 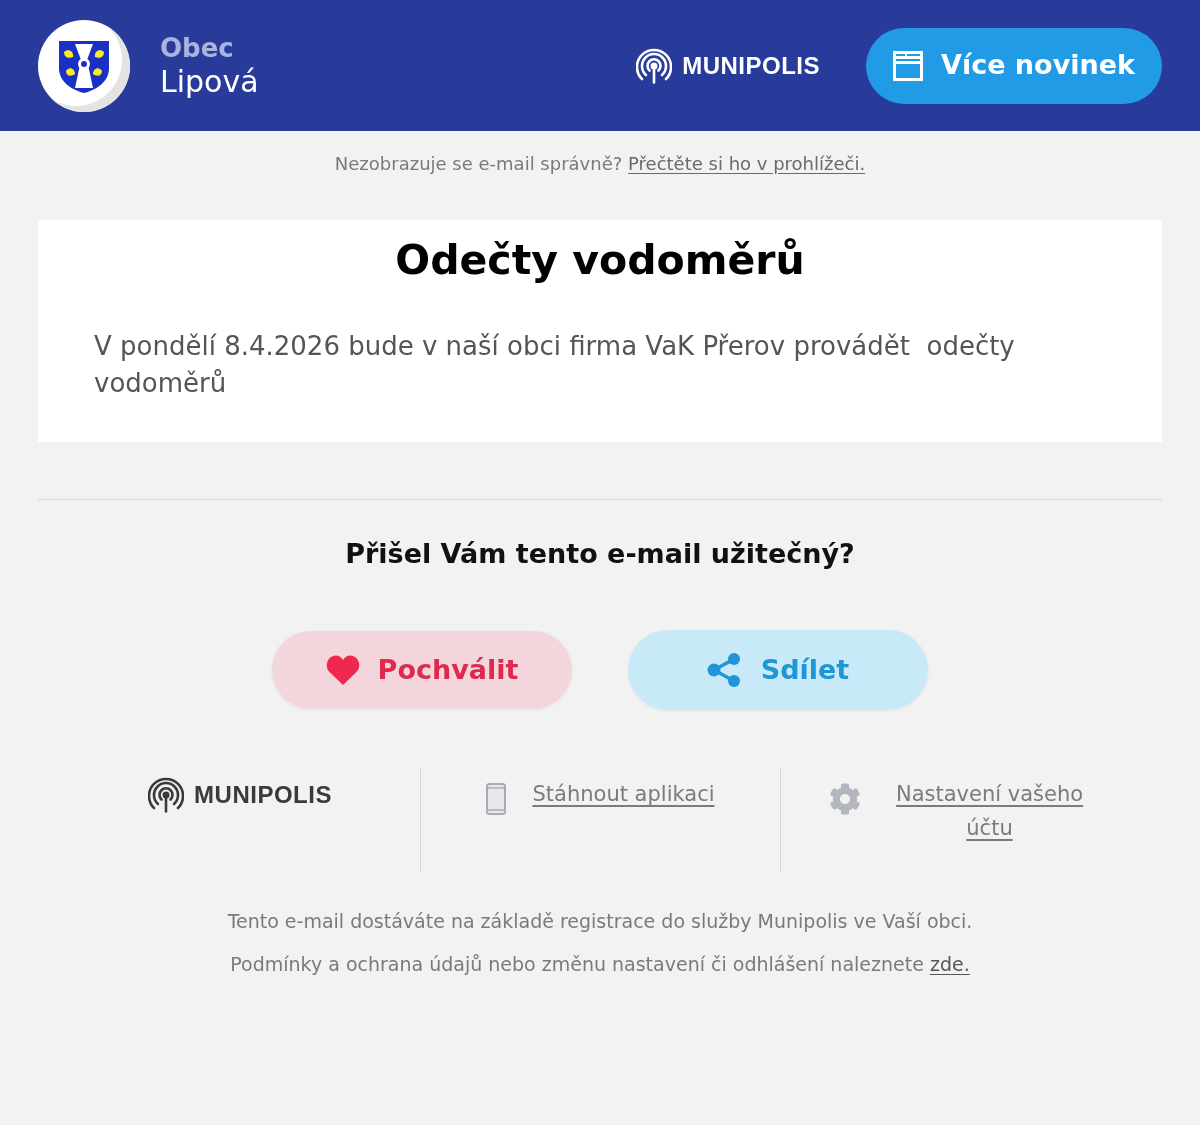 I want to click on logo-subtitle: Lipová, so click(x=209, y=81).